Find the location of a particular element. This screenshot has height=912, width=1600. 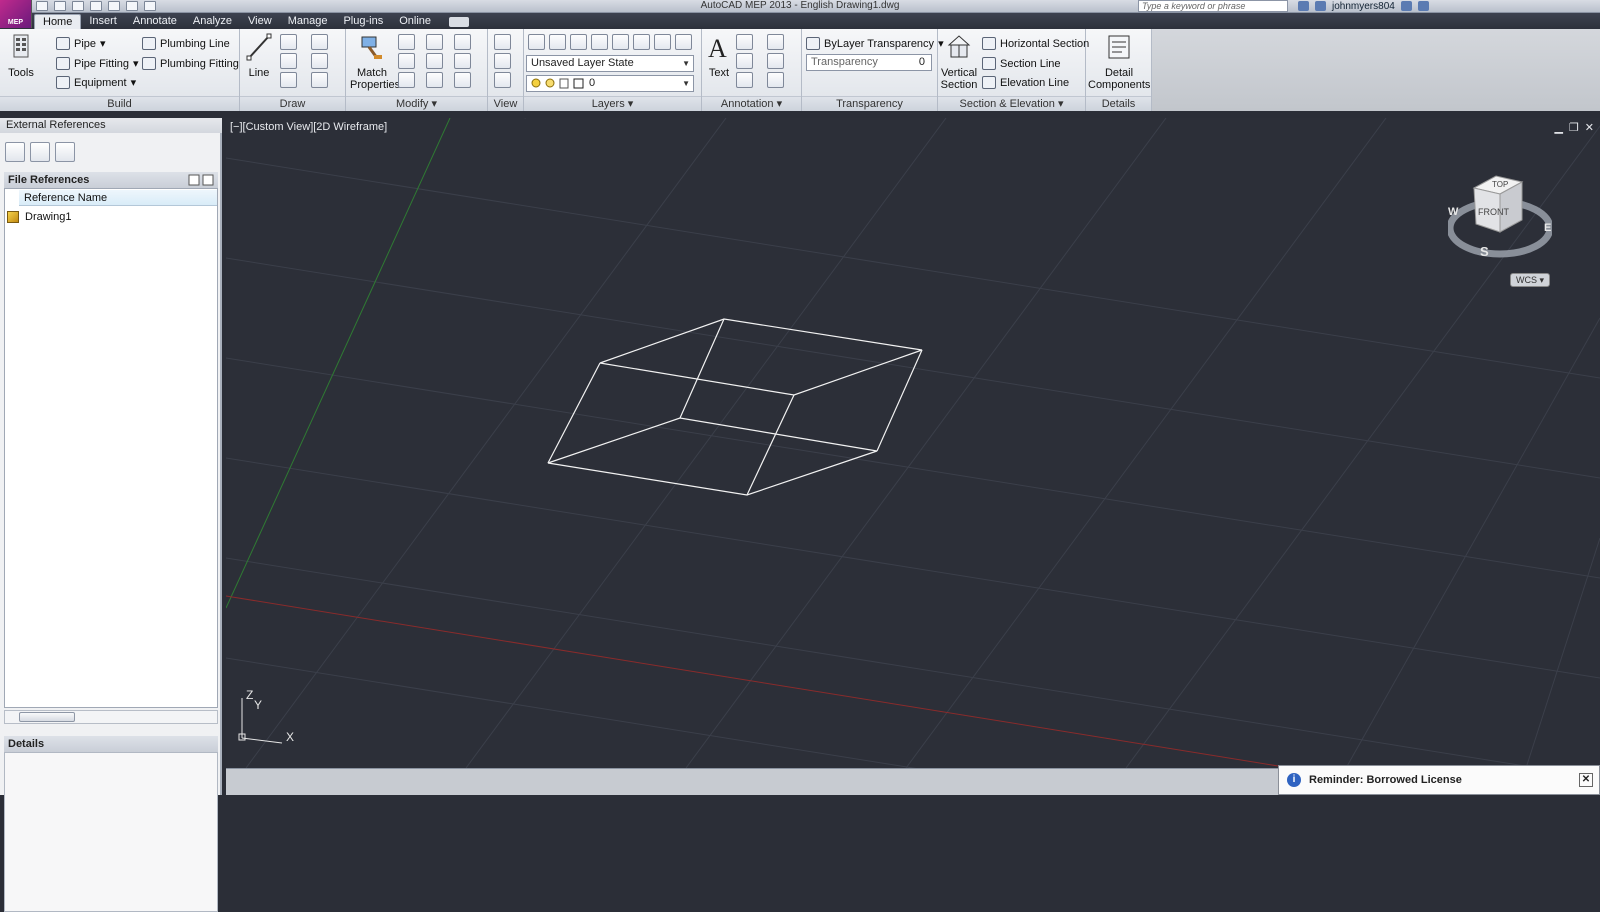

viewport-label: [−][Custom View][2D Wireframe] is located at coordinates (308, 127).